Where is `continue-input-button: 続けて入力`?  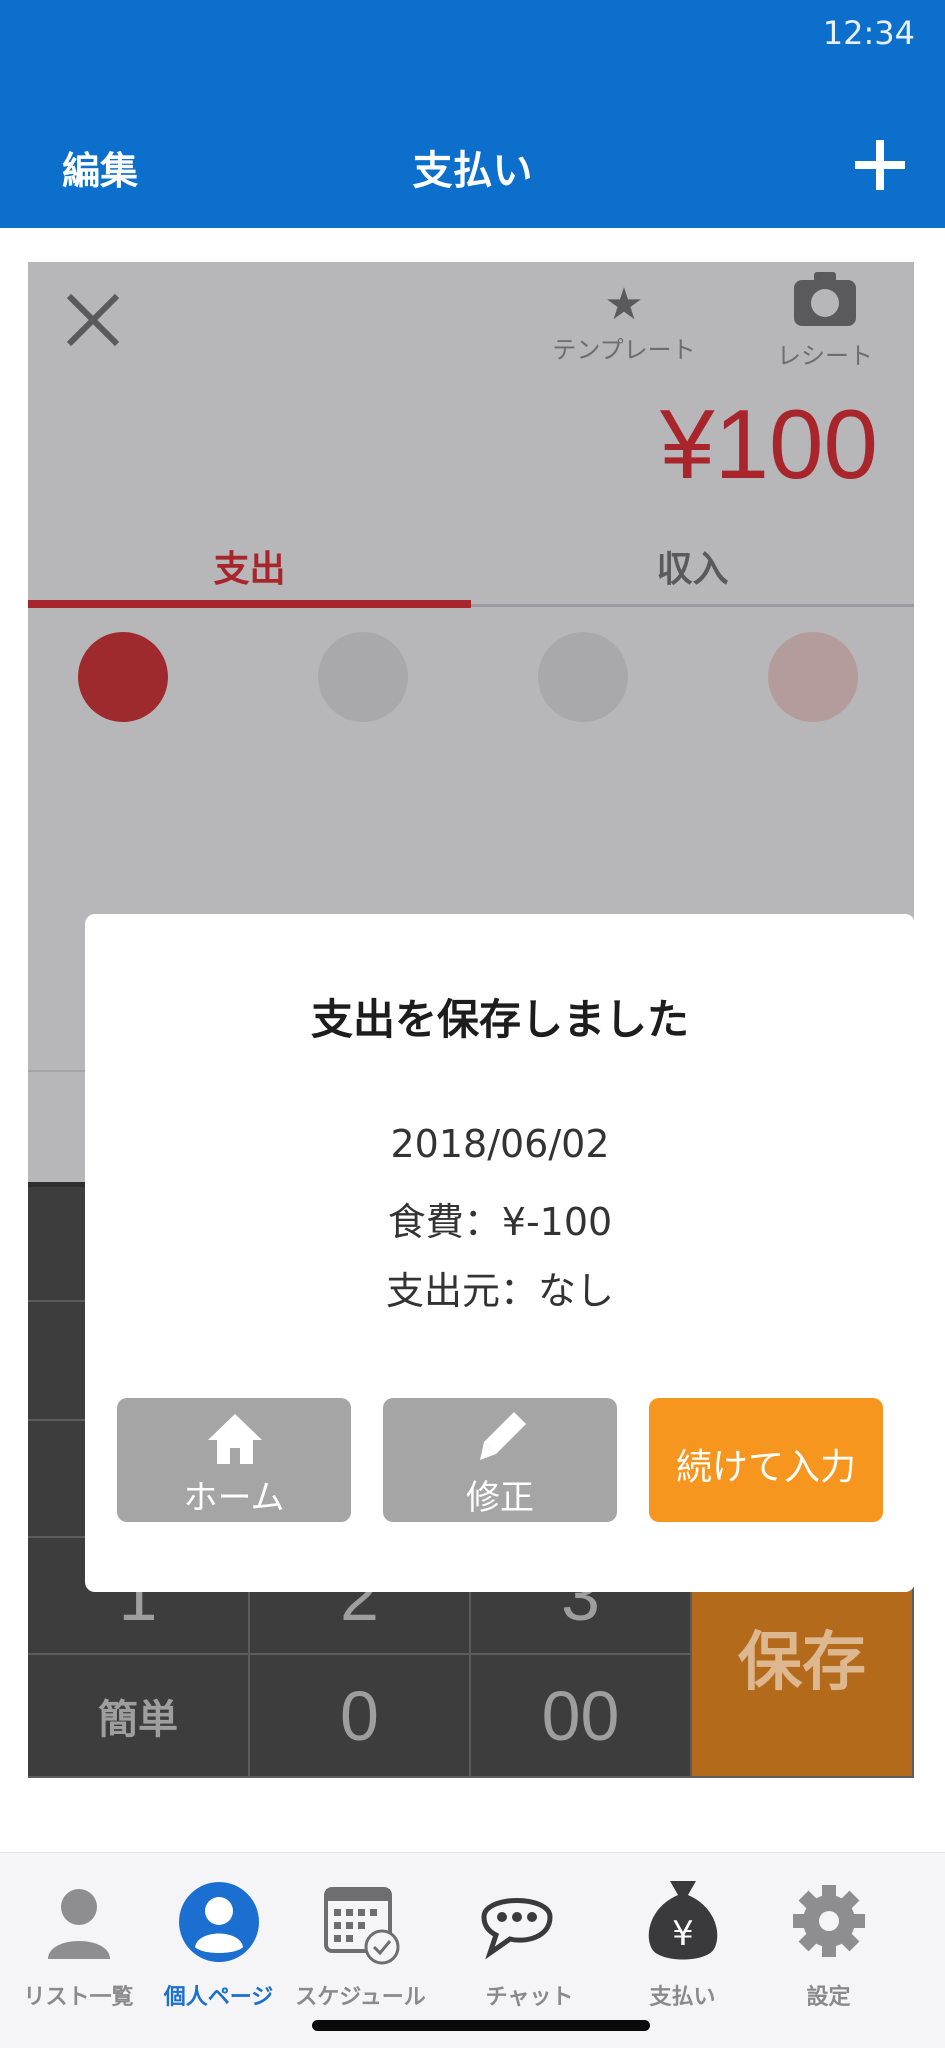 continue-input-button: 続けて入力 is located at coordinates (766, 1460).